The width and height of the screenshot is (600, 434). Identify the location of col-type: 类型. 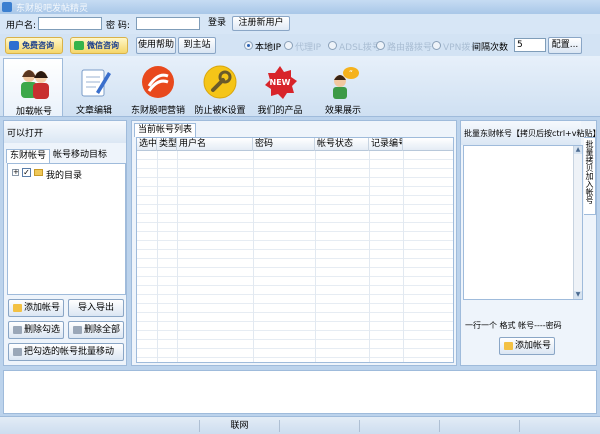
(167, 144).